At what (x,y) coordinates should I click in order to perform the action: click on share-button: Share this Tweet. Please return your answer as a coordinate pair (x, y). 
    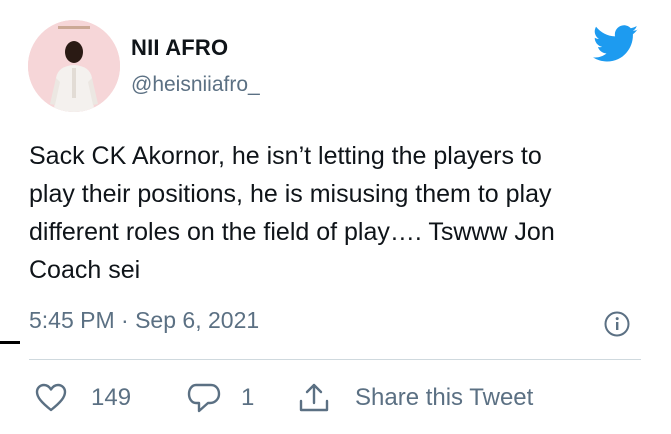
    Looking at the image, I should click on (415, 398).